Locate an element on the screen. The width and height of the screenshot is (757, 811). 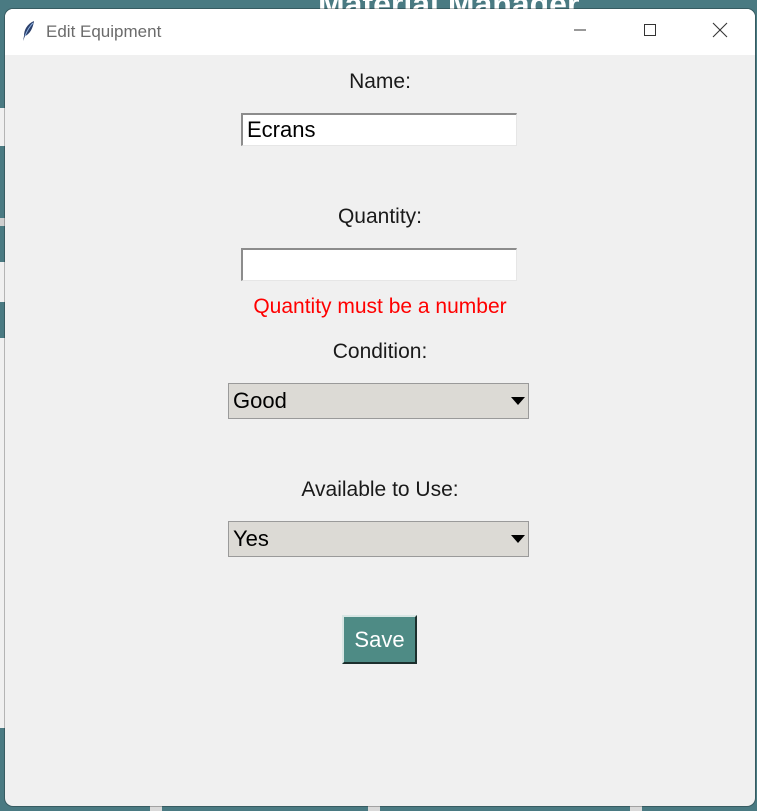
available-label: Available to Use: is located at coordinates (380, 489).